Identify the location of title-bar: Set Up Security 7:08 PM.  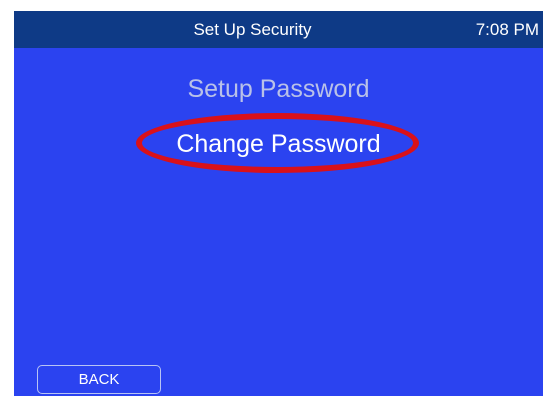
(278, 29).